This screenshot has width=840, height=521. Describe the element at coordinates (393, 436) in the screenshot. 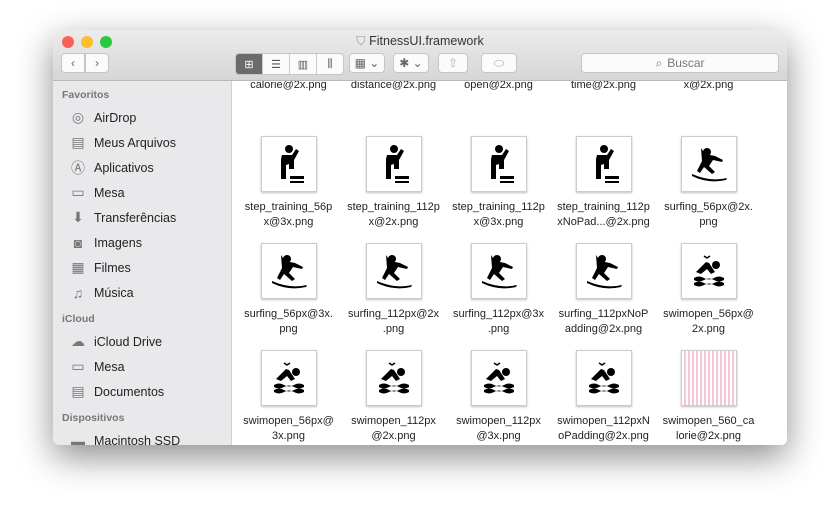

I see `file-name-line2: @2x.png` at that location.